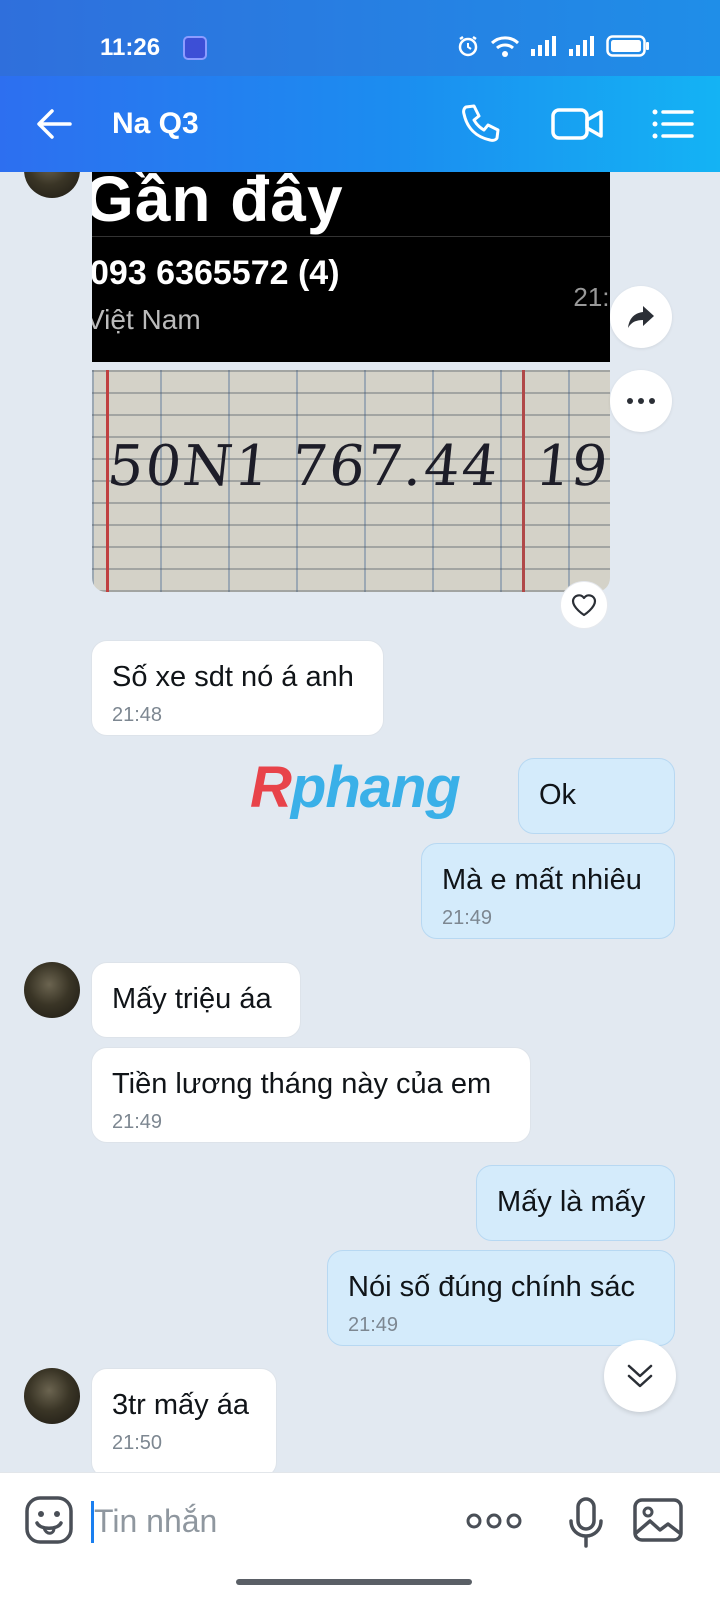 Image resolution: width=720 pixels, height=1600 pixels. I want to click on message-bubble-outgoing: Ok, so click(596, 796).